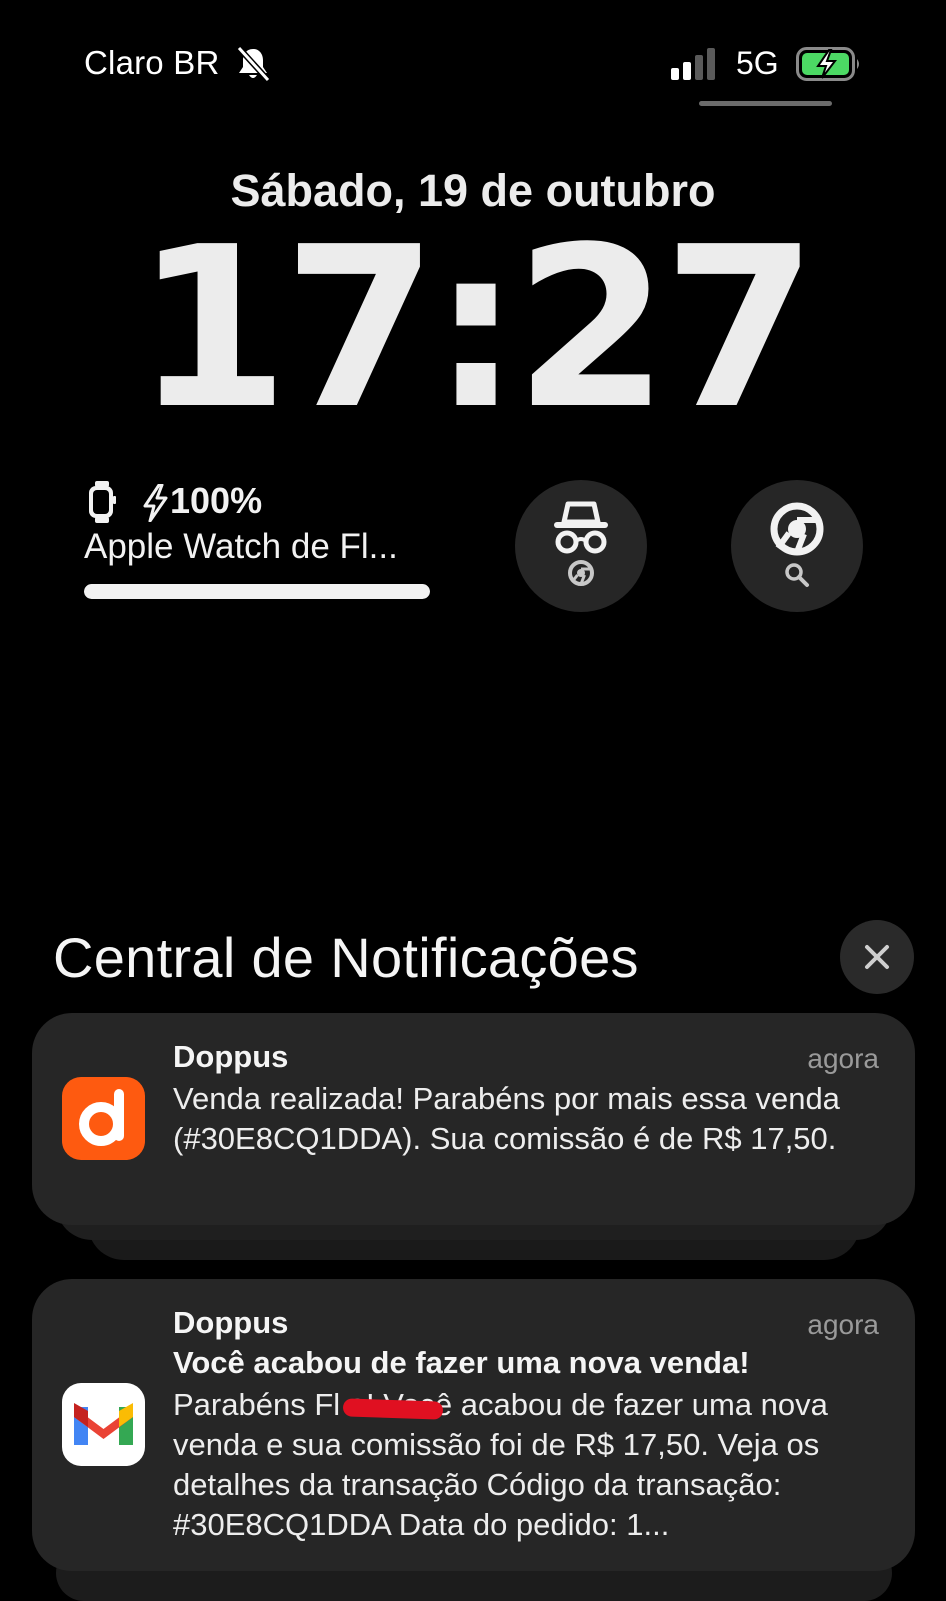  I want to click on gmail-icon, so click(103, 1424).